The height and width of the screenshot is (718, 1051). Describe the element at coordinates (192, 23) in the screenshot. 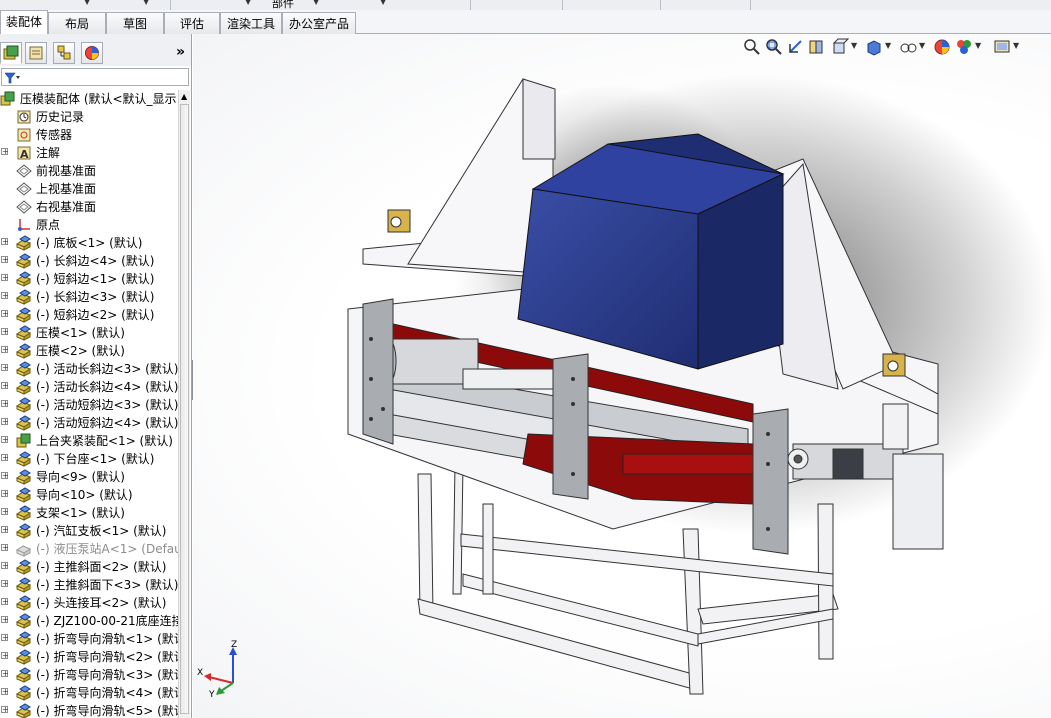

I see `tab-evaluate: 评估` at that location.